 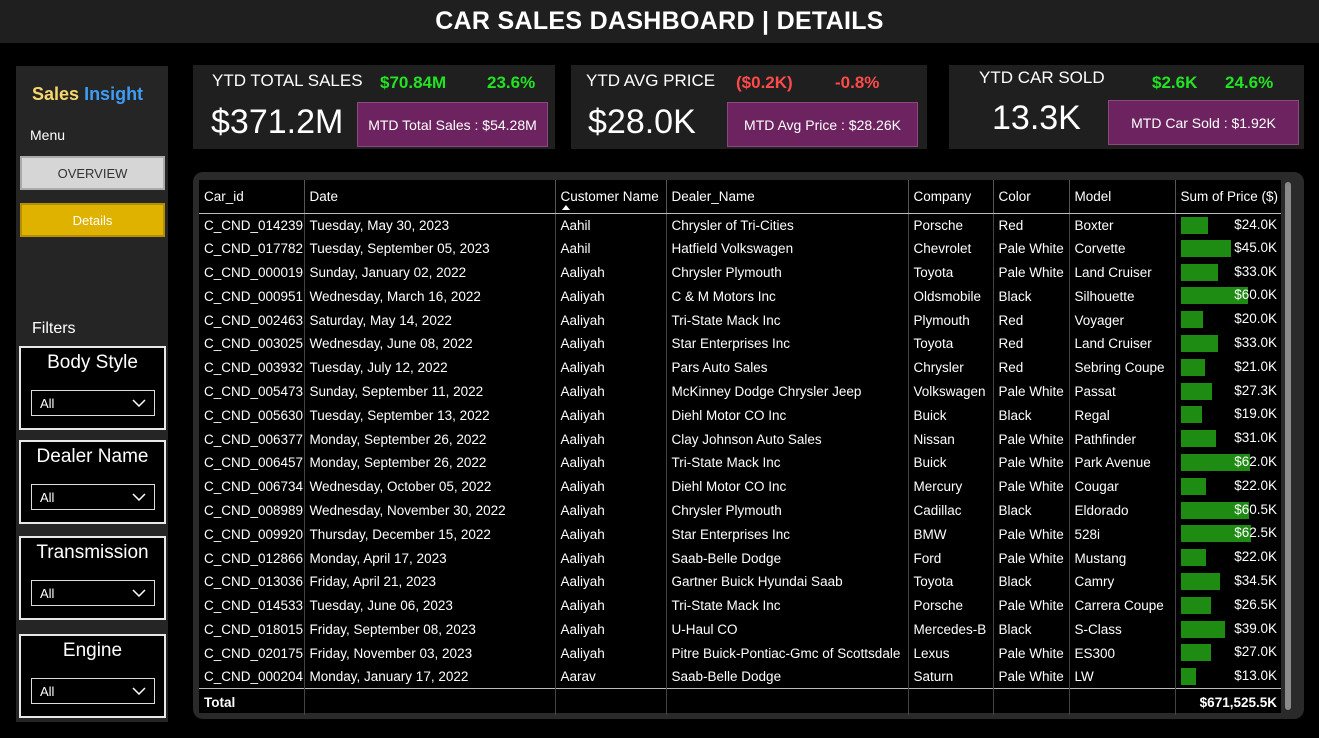 What do you see at coordinates (430, 272) in the screenshot?
I see `cell-date: Sunday, January 02, 2022` at bounding box center [430, 272].